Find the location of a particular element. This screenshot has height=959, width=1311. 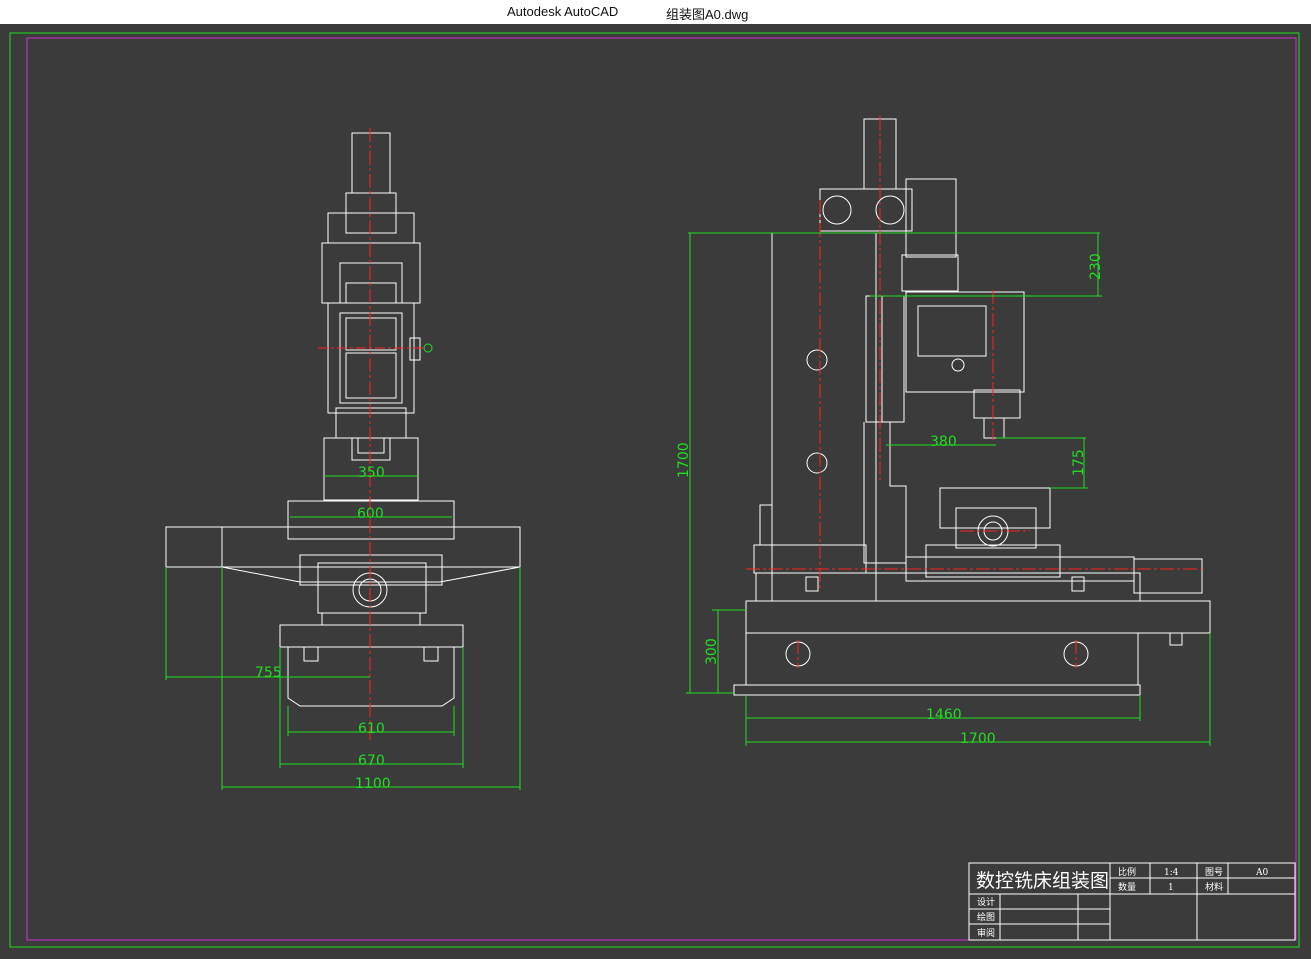

quantity-value: 1 is located at coordinates (1171, 888).